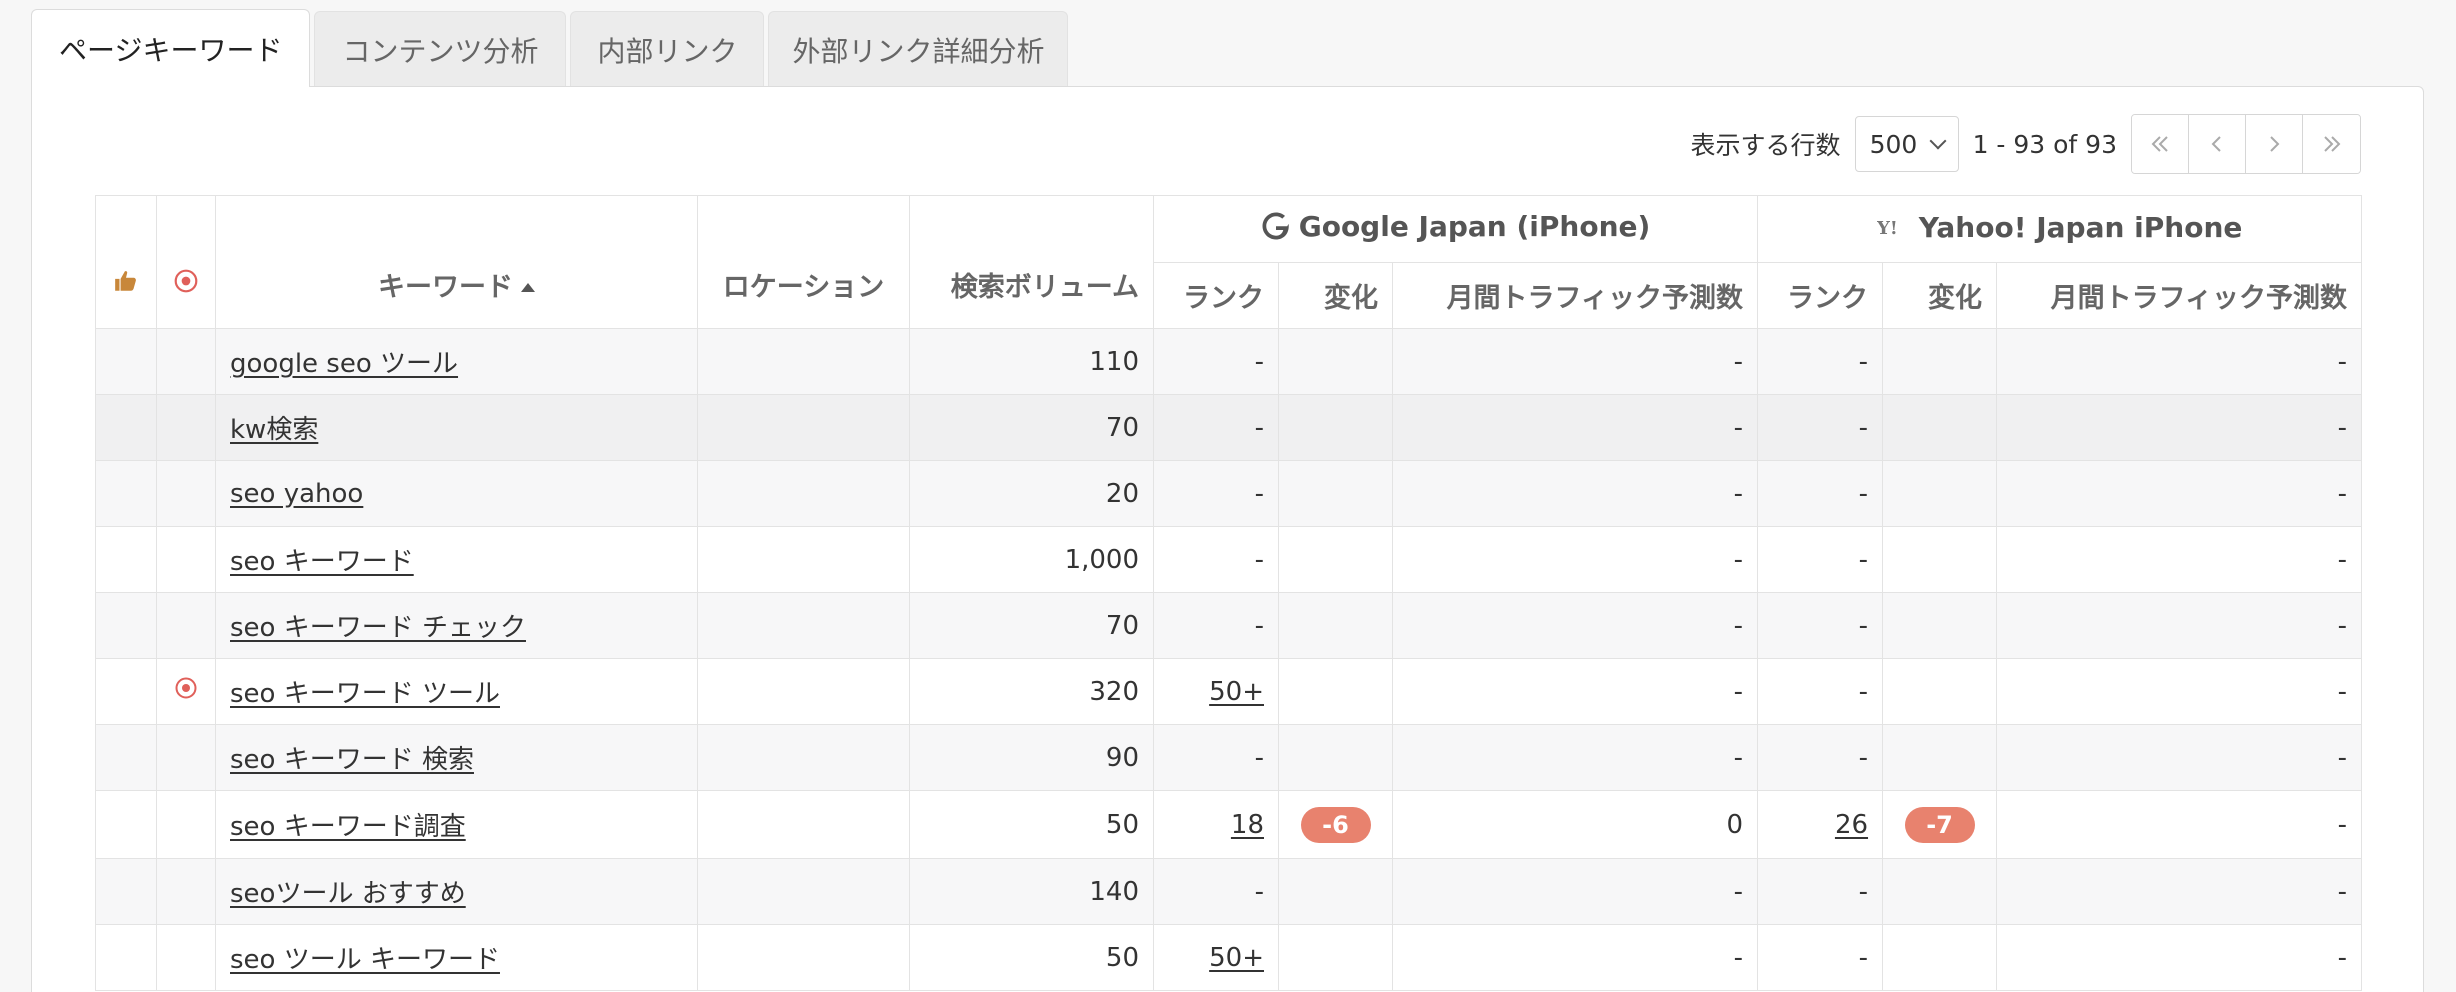 The height and width of the screenshot is (992, 2456). I want to click on google-rank-header: ランク, so click(1216, 295).